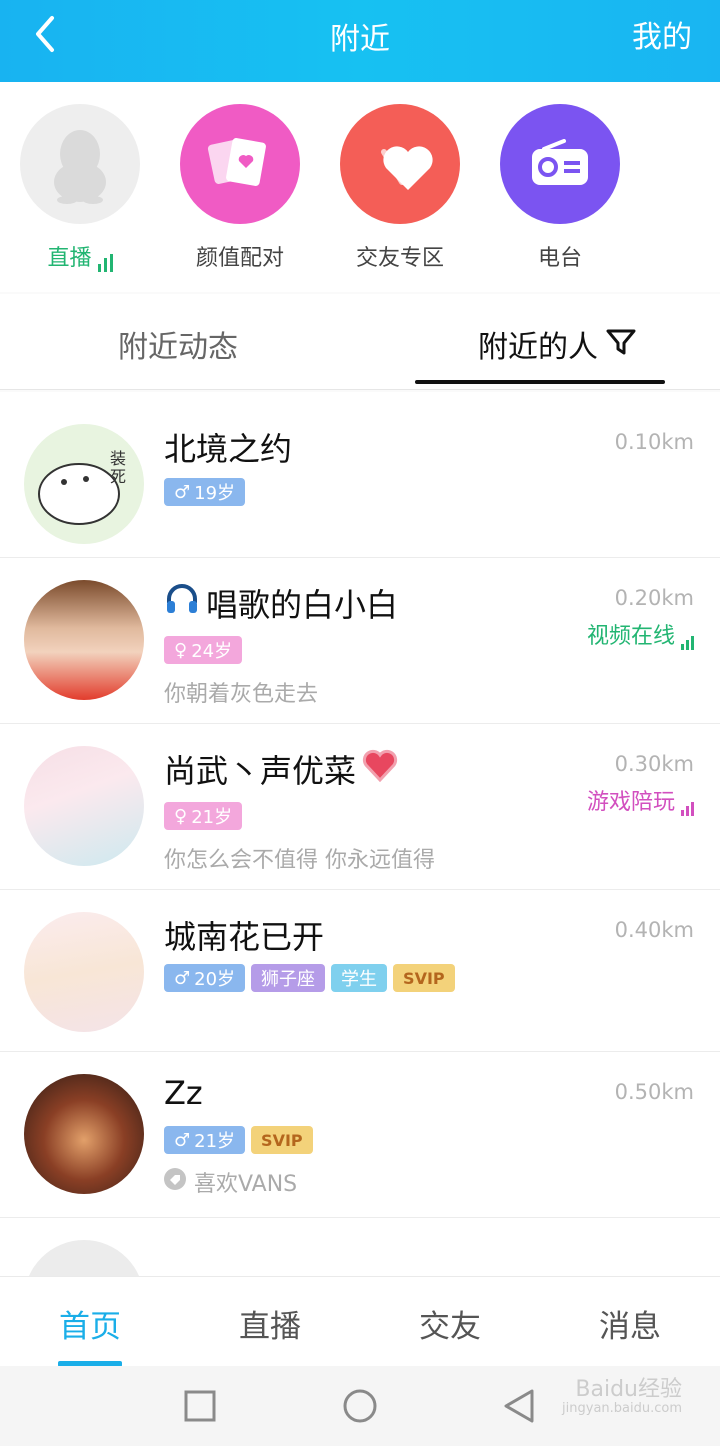 The height and width of the screenshot is (1446, 720). I want to click on entry-live: 直播, so click(80, 188).